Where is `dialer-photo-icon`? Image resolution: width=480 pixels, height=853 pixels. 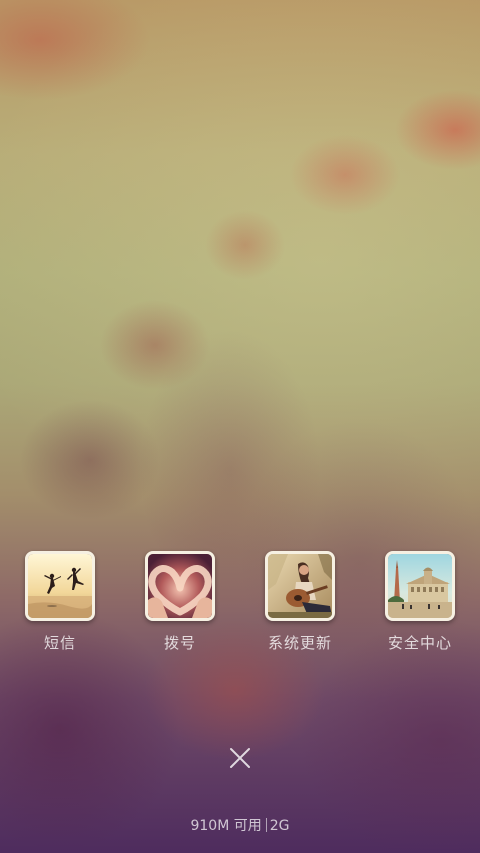
dialer-photo-icon is located at coordinates (180, 586).